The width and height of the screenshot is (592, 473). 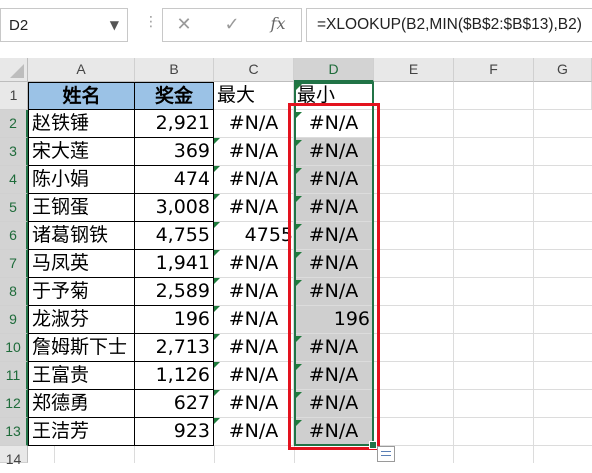 I want to click on header-cell-min: 最小, so click(x=334, y=96).